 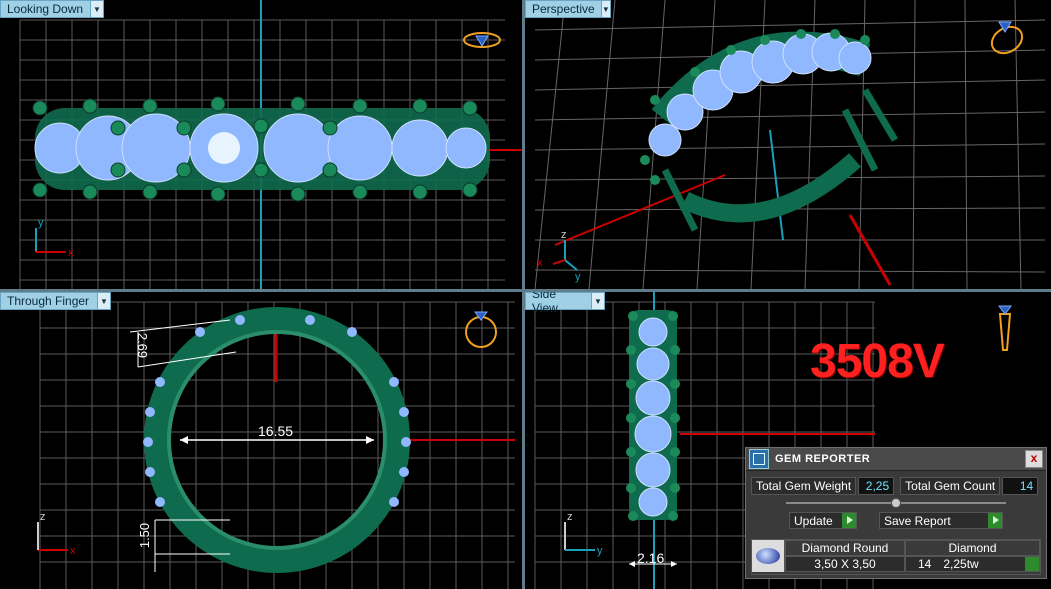 What do you see at coordinates (896, 459) in the screenshot?
I see `gem-reporter-titlebar: GEM REPORTER x` at bounding box center [896, 459].